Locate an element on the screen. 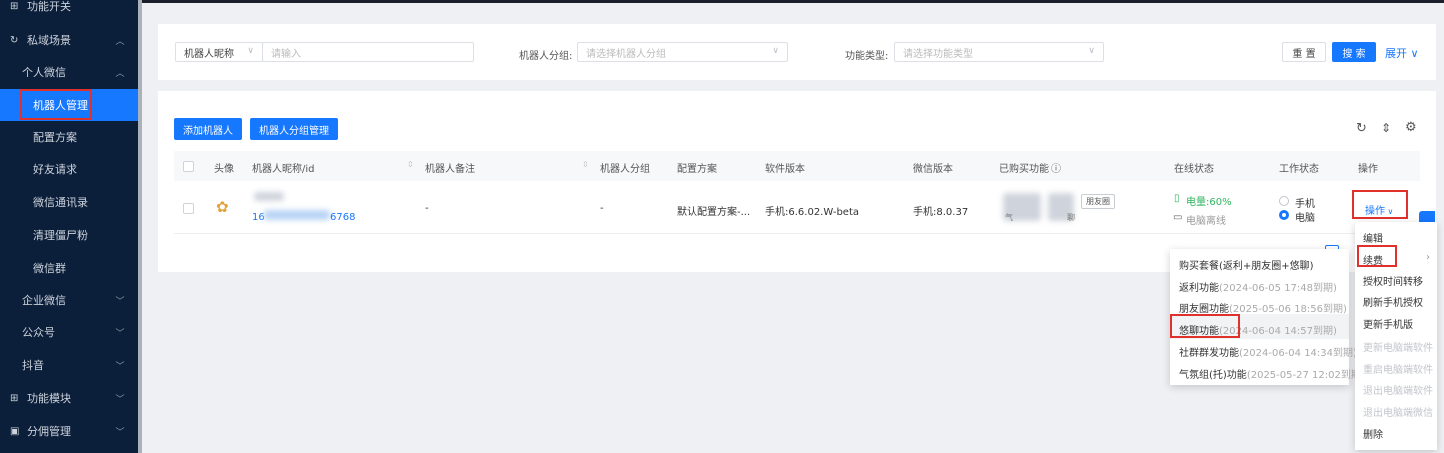  monitor-icon: ▭ is located at coordinates (1178, 217).